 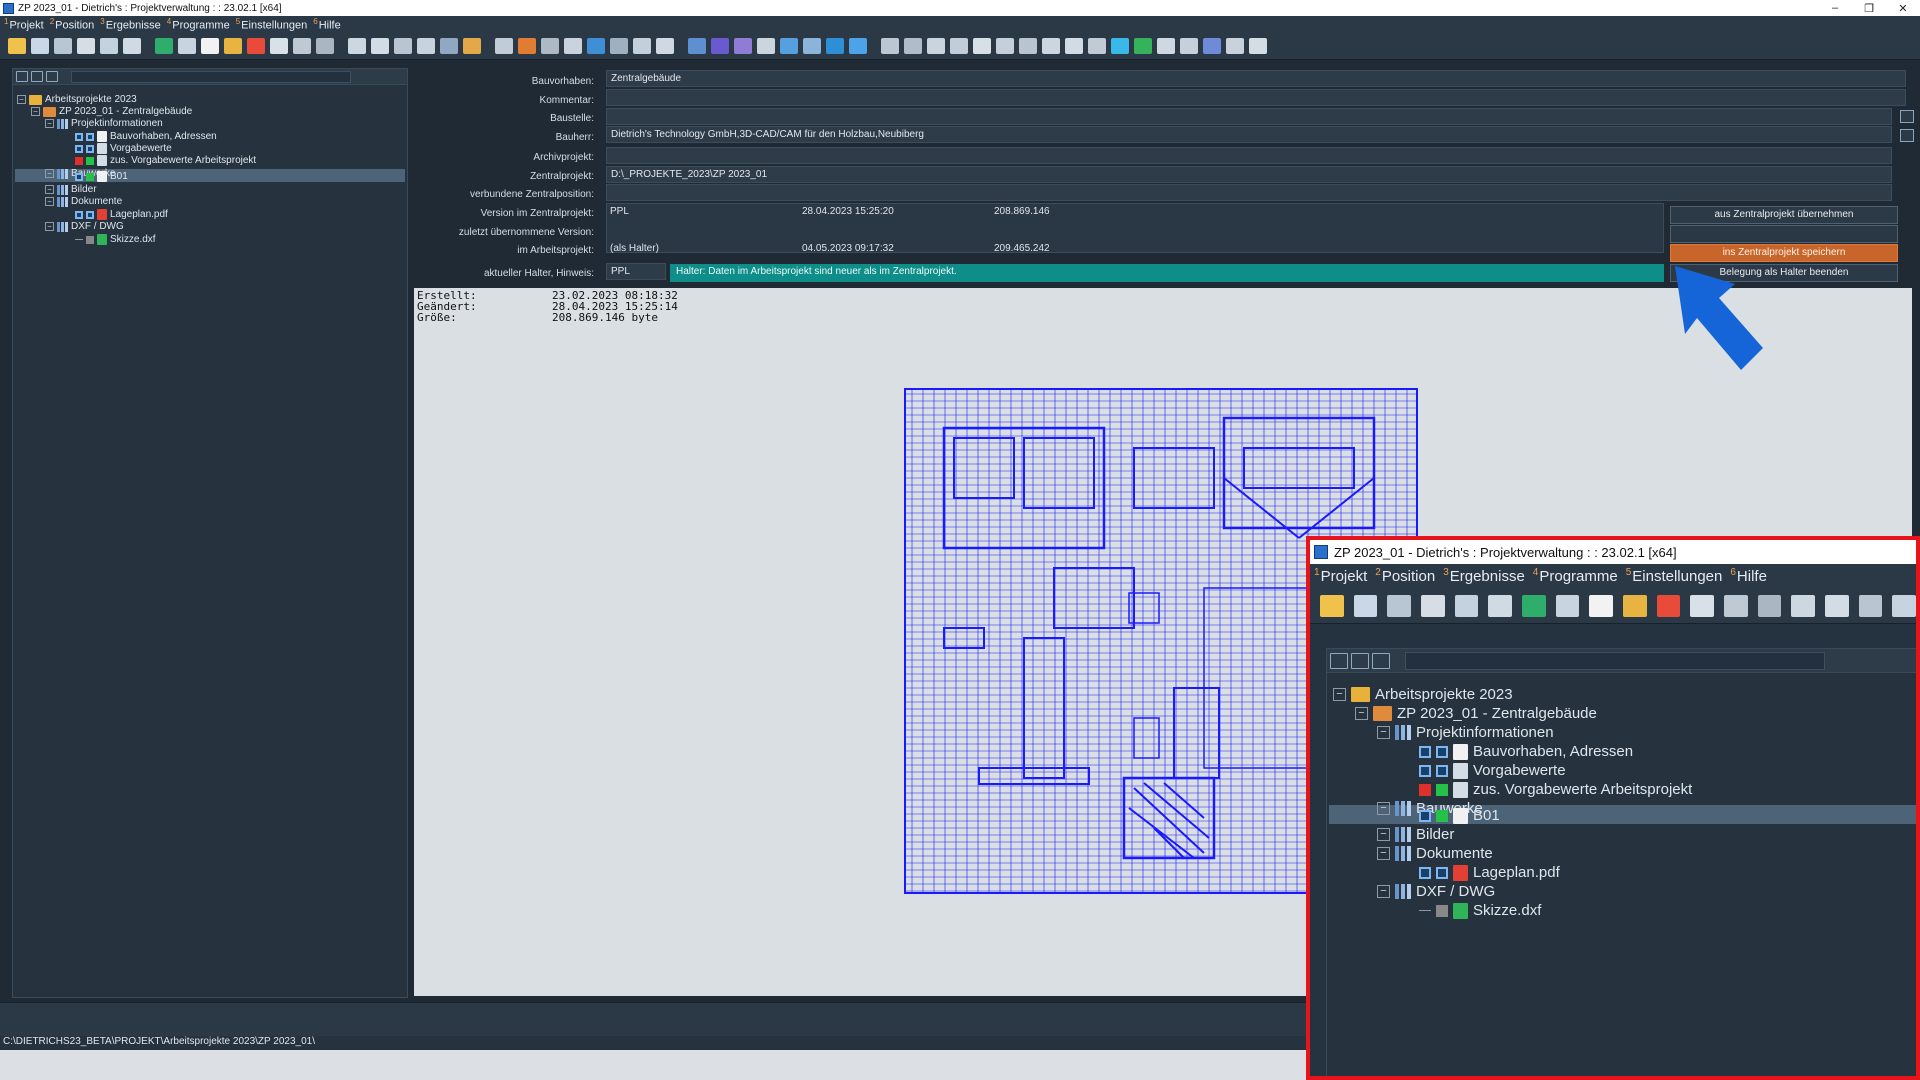 What do you see at coordinates (1415, 834) in the screenshot?
I see `zoom-node-bilder: − Bilder` at bounding box center [1415, 834].